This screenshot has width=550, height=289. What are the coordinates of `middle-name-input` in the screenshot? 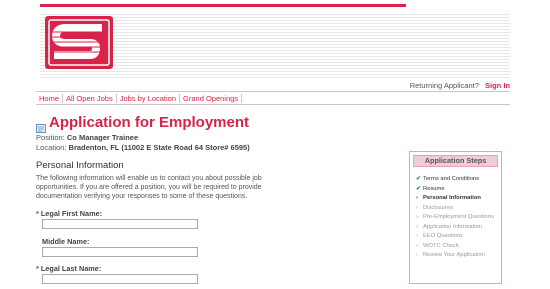 It's located at (120, 252).